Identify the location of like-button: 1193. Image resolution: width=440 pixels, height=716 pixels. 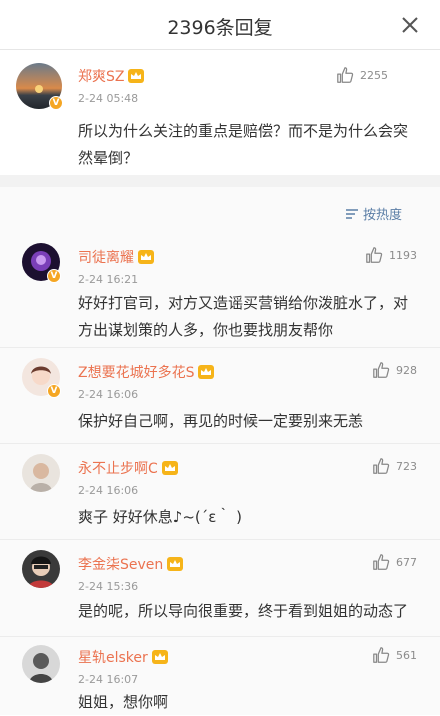
(391, 255).